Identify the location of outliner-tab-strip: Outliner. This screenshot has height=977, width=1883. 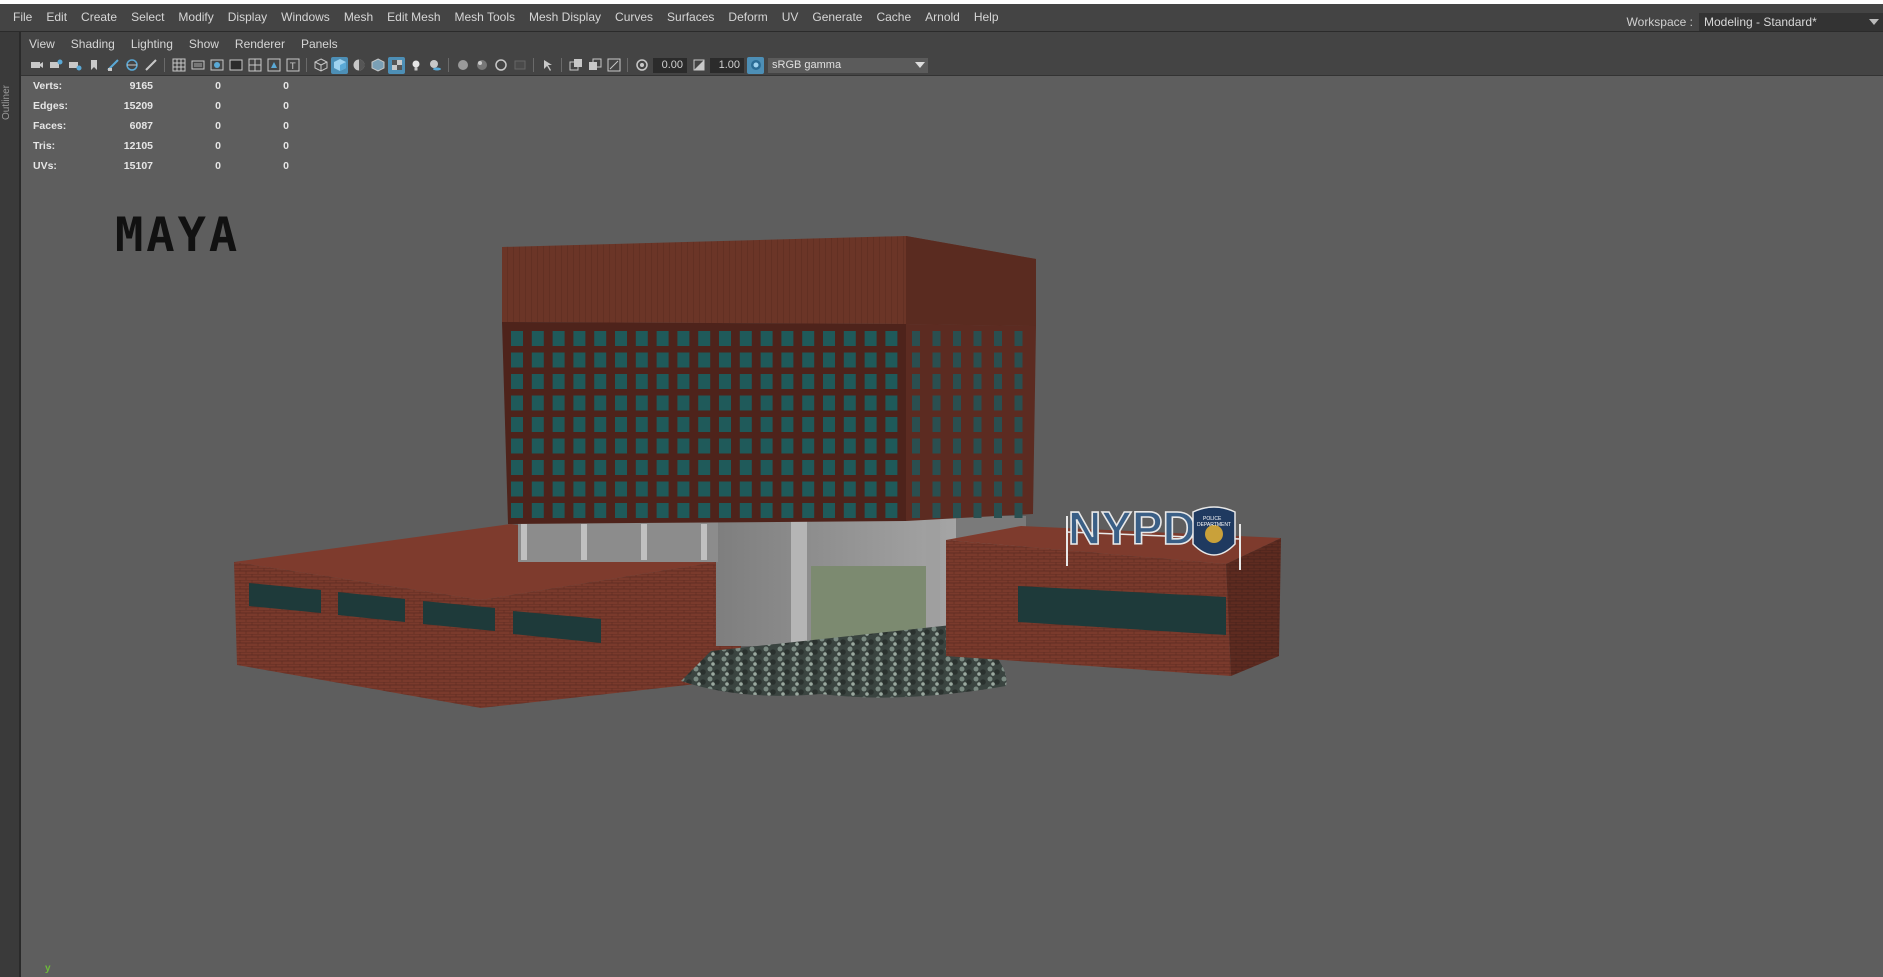
(10, 504).